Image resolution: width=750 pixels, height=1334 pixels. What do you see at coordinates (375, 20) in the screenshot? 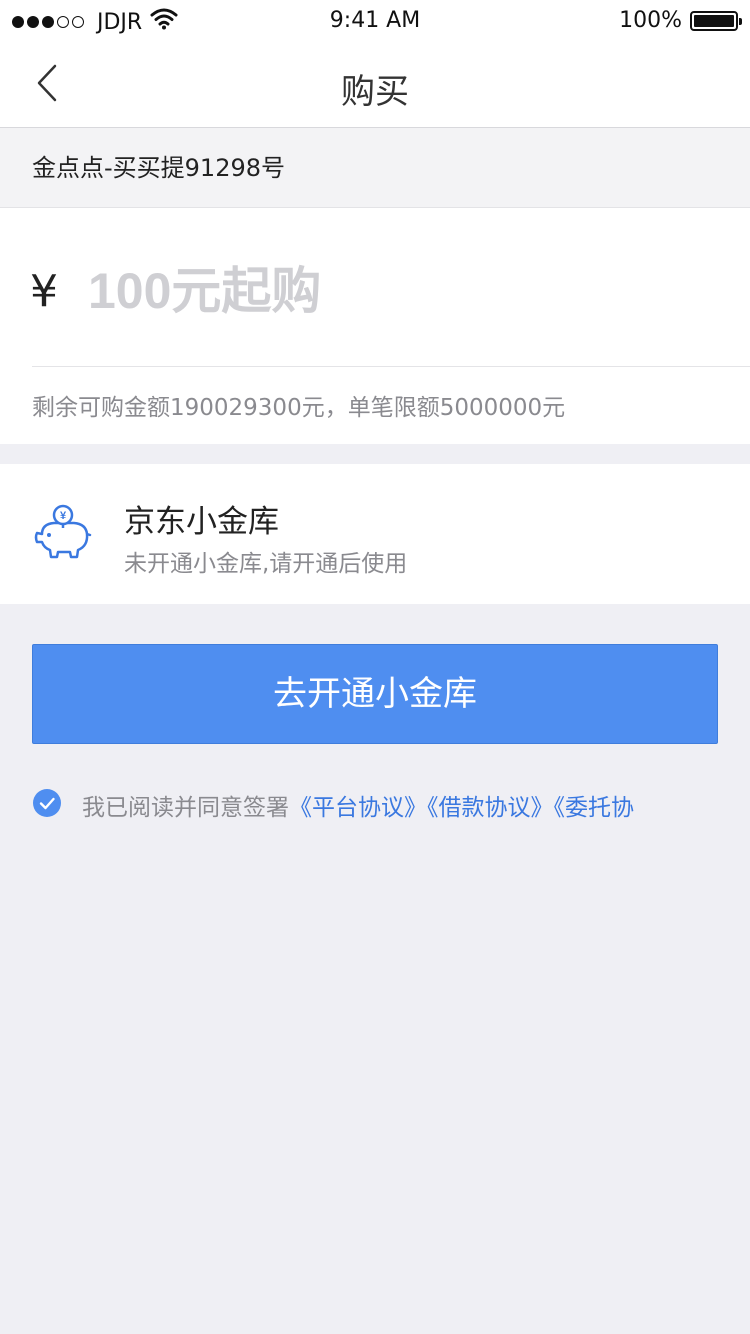
I see `status-bar: JDJR 9:41 AM 100%` at bounding box center [375, 20].